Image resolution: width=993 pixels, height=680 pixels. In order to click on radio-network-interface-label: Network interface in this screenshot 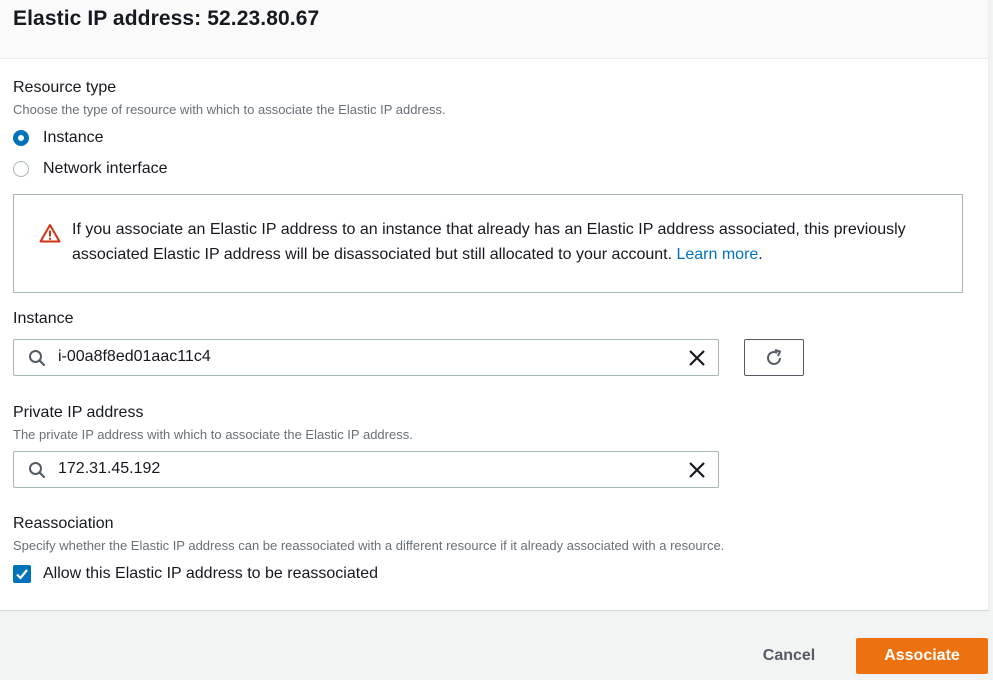, I will do `click(105, 168)`.